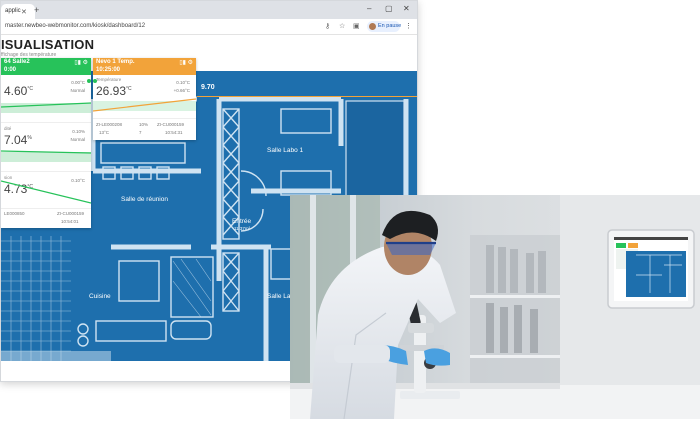 This screenshot has width=700, height=441. I want to click on key-icon: ⚷, so click(327, 26).